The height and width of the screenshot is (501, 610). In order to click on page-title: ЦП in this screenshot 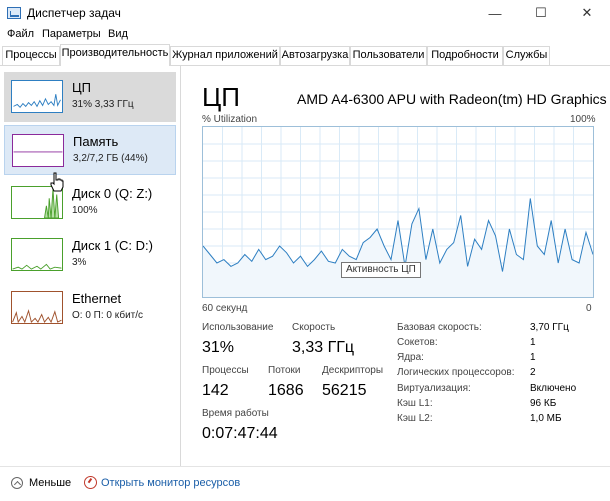, I will do `click(221, 97)`.